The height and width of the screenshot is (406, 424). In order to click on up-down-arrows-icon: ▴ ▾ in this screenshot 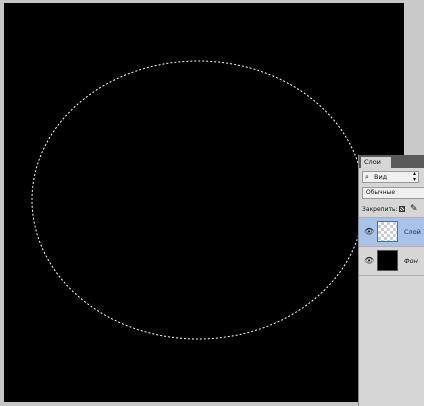, I will do `click(414, 176)`.